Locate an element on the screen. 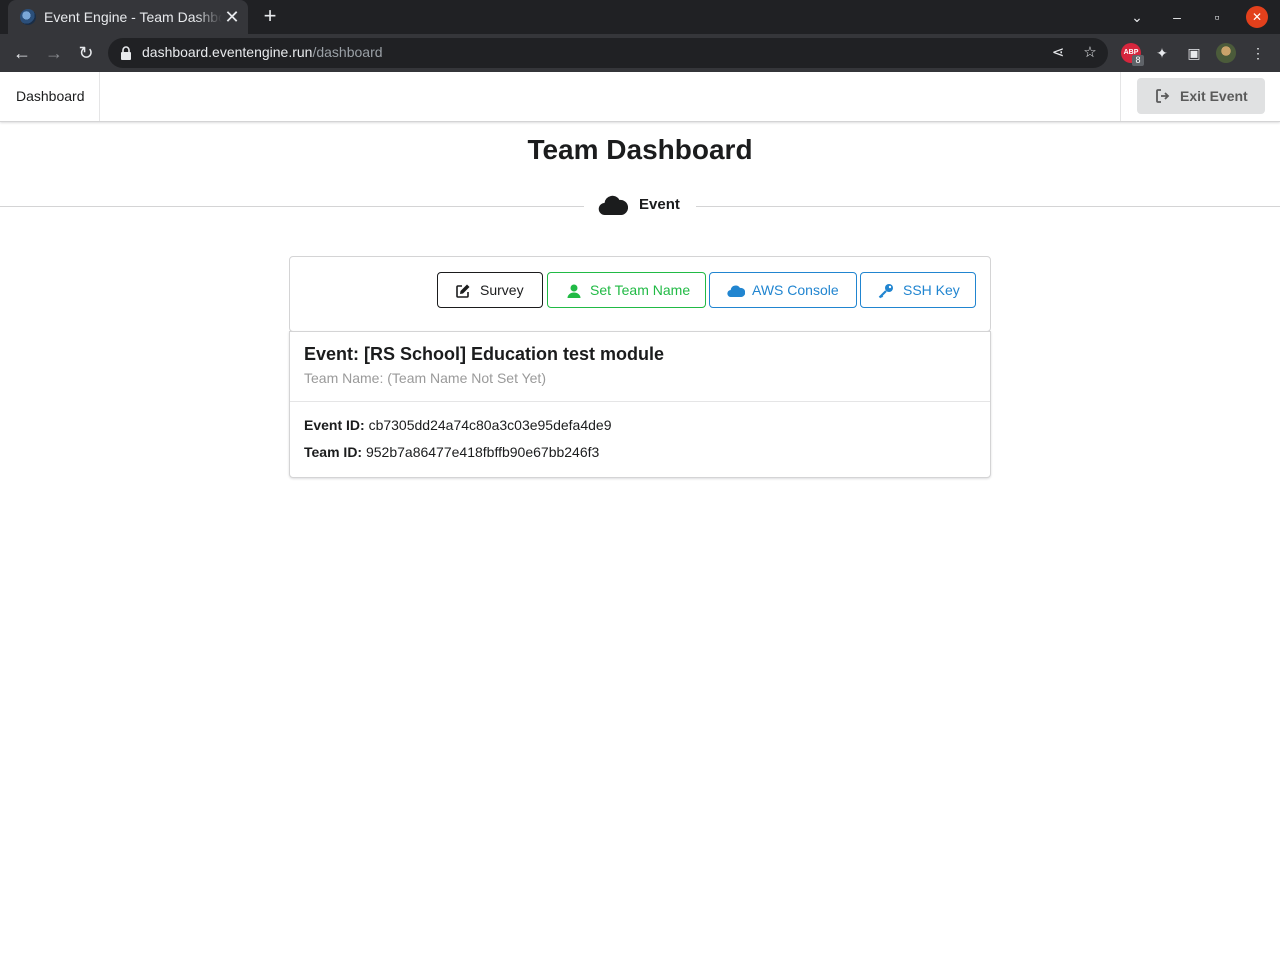  lock-icon is located at coordinates (126, 53).